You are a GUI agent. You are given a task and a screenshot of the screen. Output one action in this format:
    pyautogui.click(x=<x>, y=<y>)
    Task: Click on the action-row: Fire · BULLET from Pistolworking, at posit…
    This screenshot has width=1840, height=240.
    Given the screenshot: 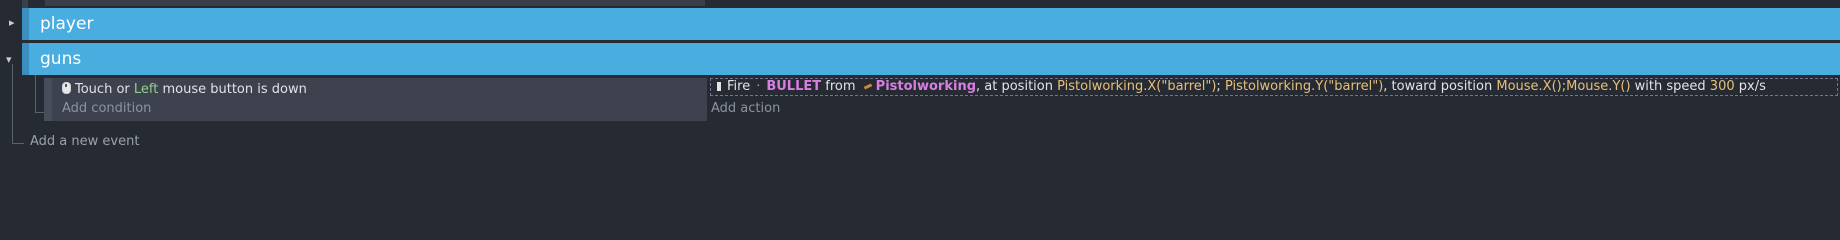 What is the action you would take?
    pyautogui.click(x=1274, y=87)
    